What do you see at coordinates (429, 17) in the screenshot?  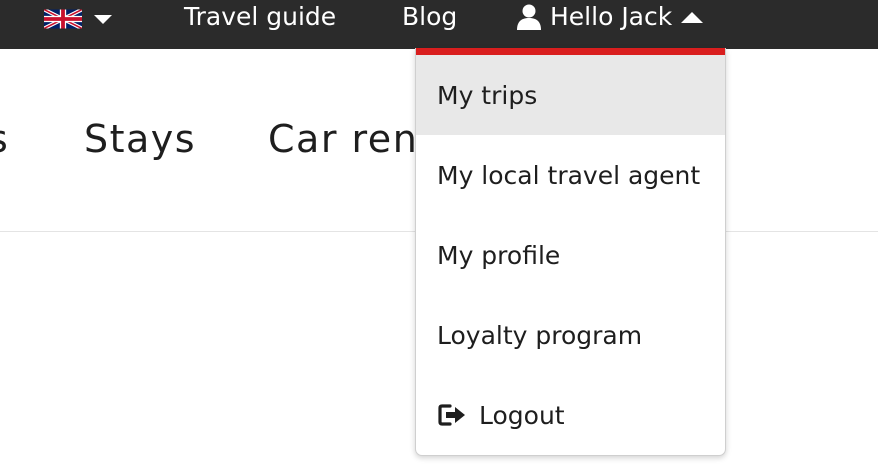 I see `nav-blog: Blog` at bounding box center [429, 17].